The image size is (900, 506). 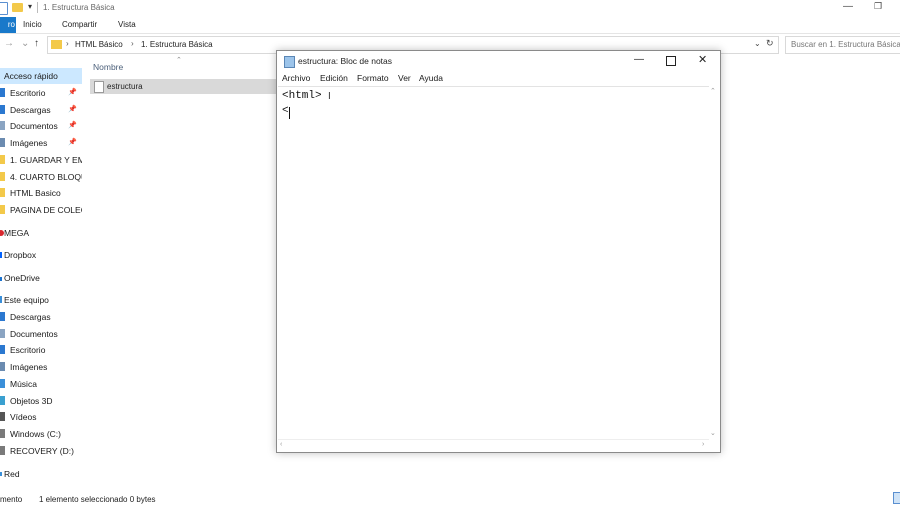 What do you see at coordinates (11, 499) in the screenshot?
I see `status-item-count: mento` at bounding box center [11, 499].